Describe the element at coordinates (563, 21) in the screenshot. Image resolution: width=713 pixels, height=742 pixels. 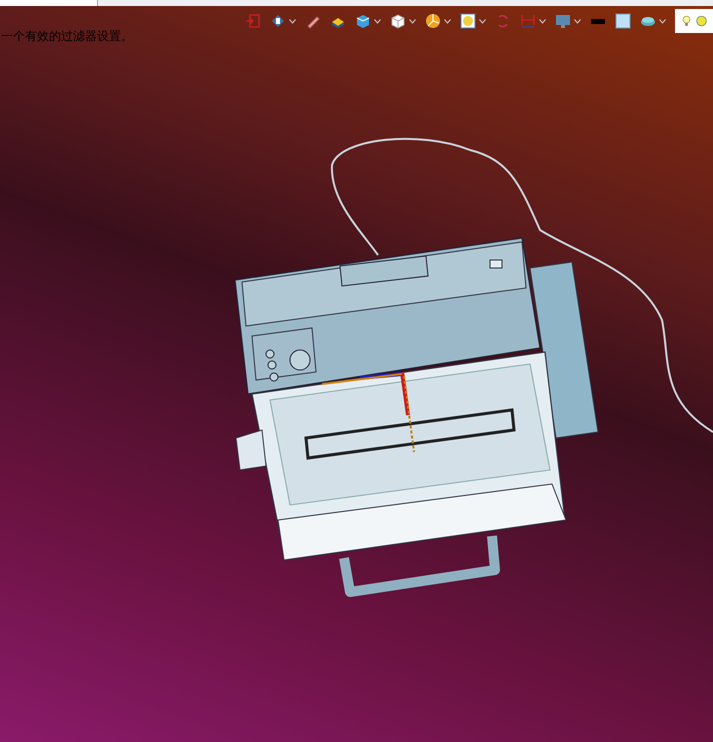
I see `monitor-icon` at that location.